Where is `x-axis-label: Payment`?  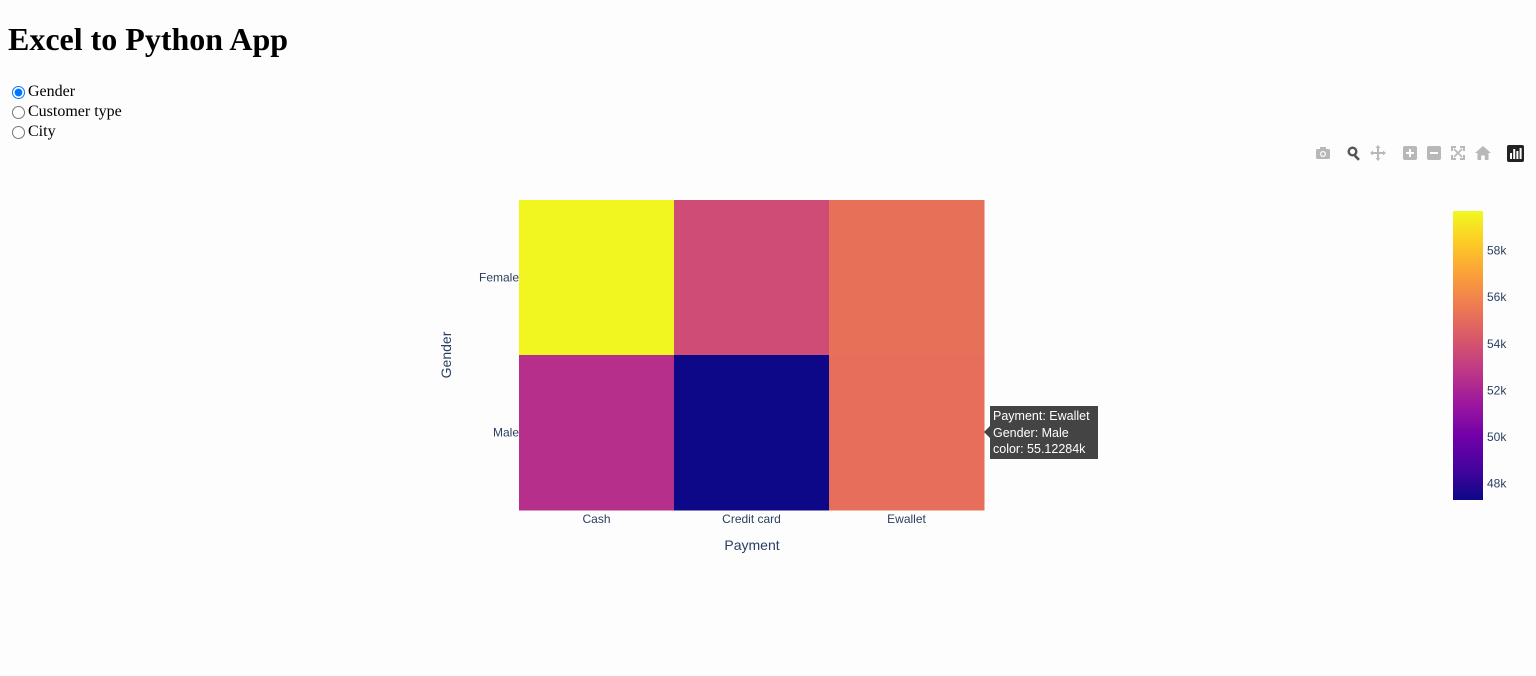
x-axis-label: Payment is located at coordinates (751, 545).